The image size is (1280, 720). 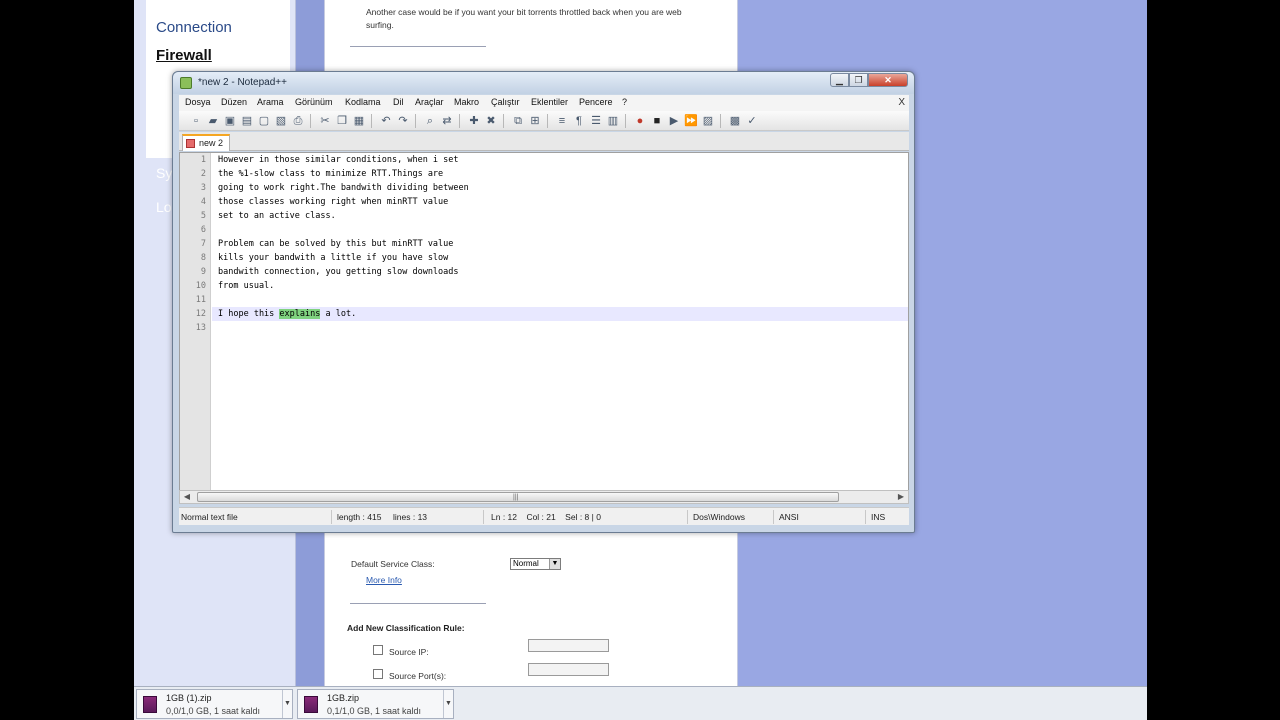 I want to click on intro-text-line2: surfing., so click(x=380, y=25).